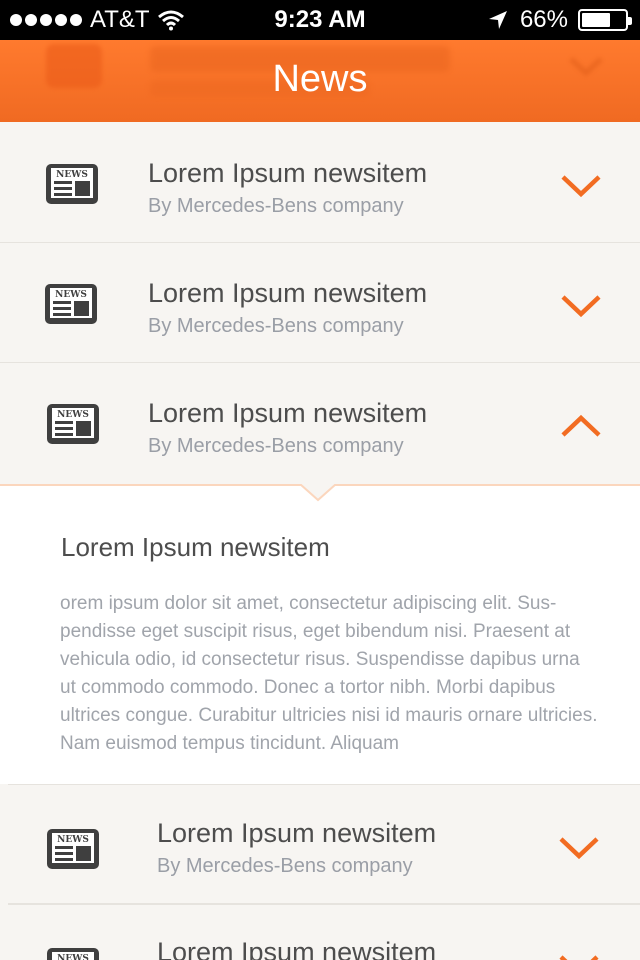  What do you see at coordinates (596, 20) in the screenshot?
I see `battery-fill` at bounding box center [596, 20].